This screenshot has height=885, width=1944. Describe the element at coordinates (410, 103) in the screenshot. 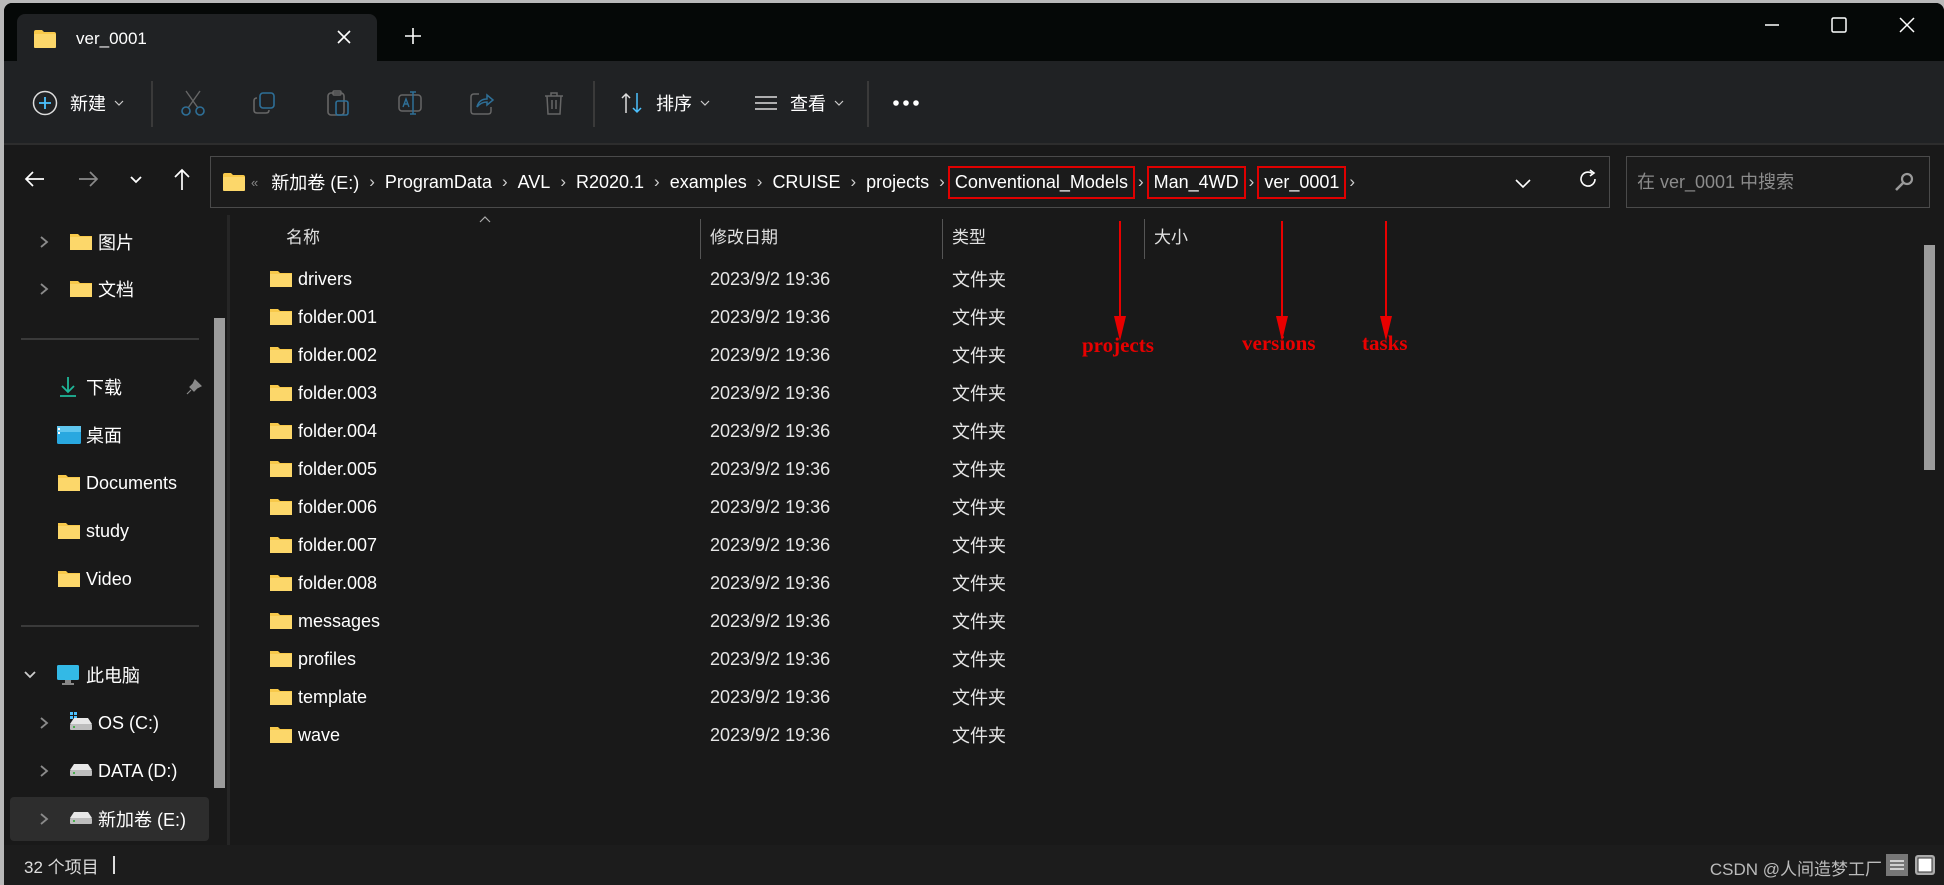

I see `rename-button` at that location.